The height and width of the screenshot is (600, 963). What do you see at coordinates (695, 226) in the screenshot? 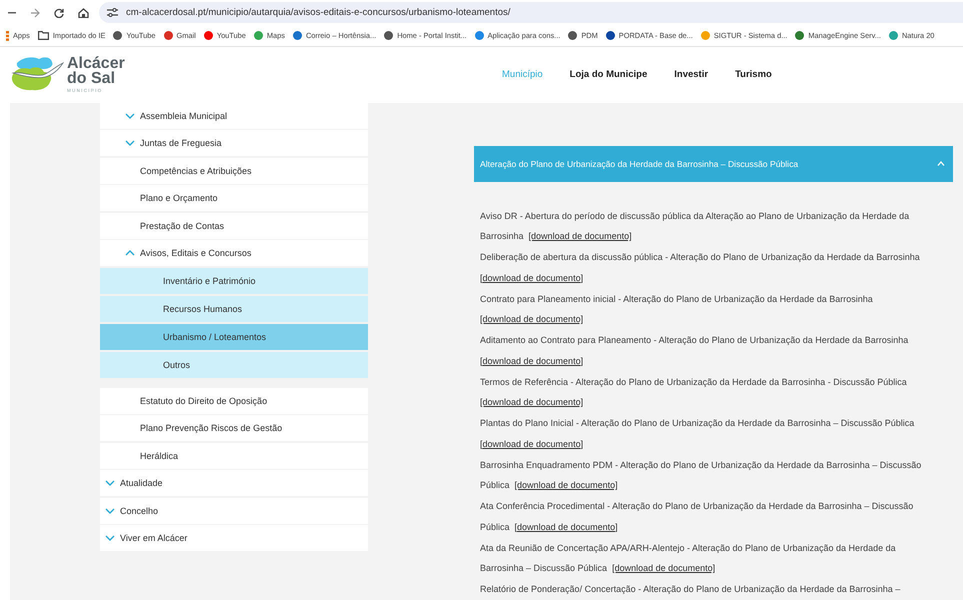
I see `document-entry: Aviso DR - Abertura do período de discussão pública da Alteração ao Plano de Urbanização da Herdade da Barrosinha [download de documento]` at bounding box center [695, 226].